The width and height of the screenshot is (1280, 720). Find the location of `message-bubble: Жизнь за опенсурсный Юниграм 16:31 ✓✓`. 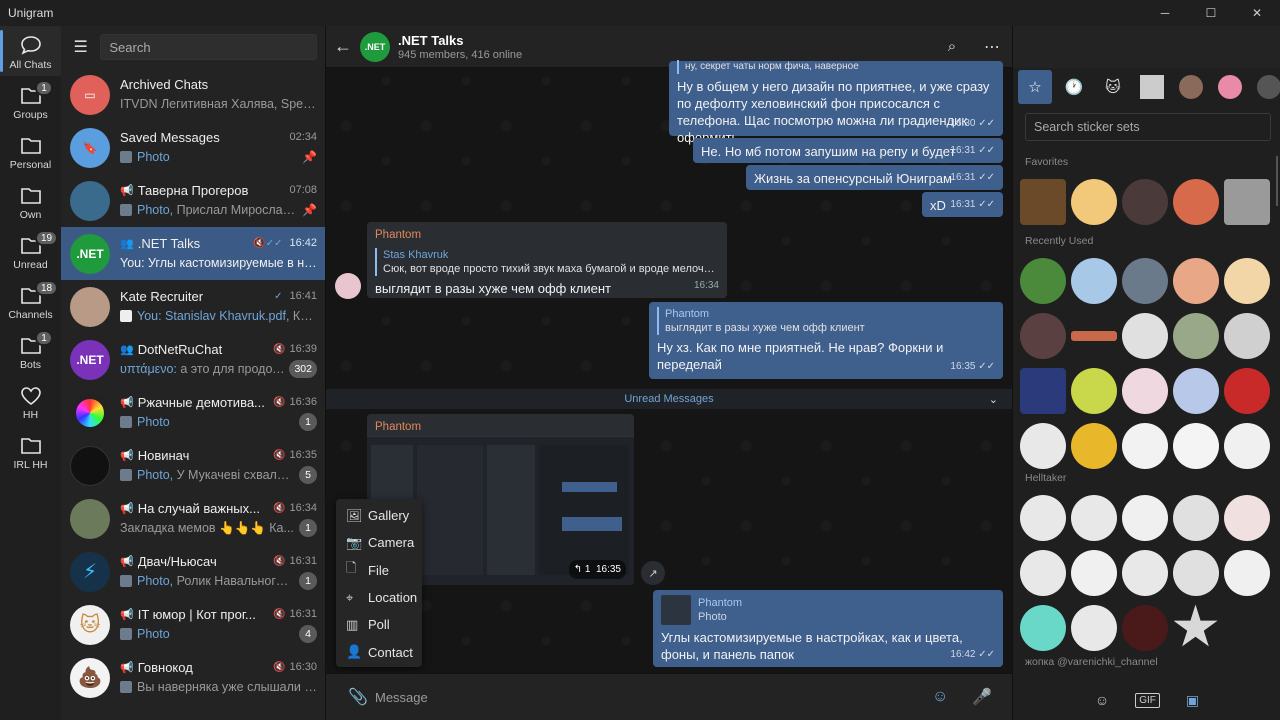

message-bubble: Жизнь за опенсурсный Юниграм 16:31 ✓✓ is located at coordinates (874, 177).